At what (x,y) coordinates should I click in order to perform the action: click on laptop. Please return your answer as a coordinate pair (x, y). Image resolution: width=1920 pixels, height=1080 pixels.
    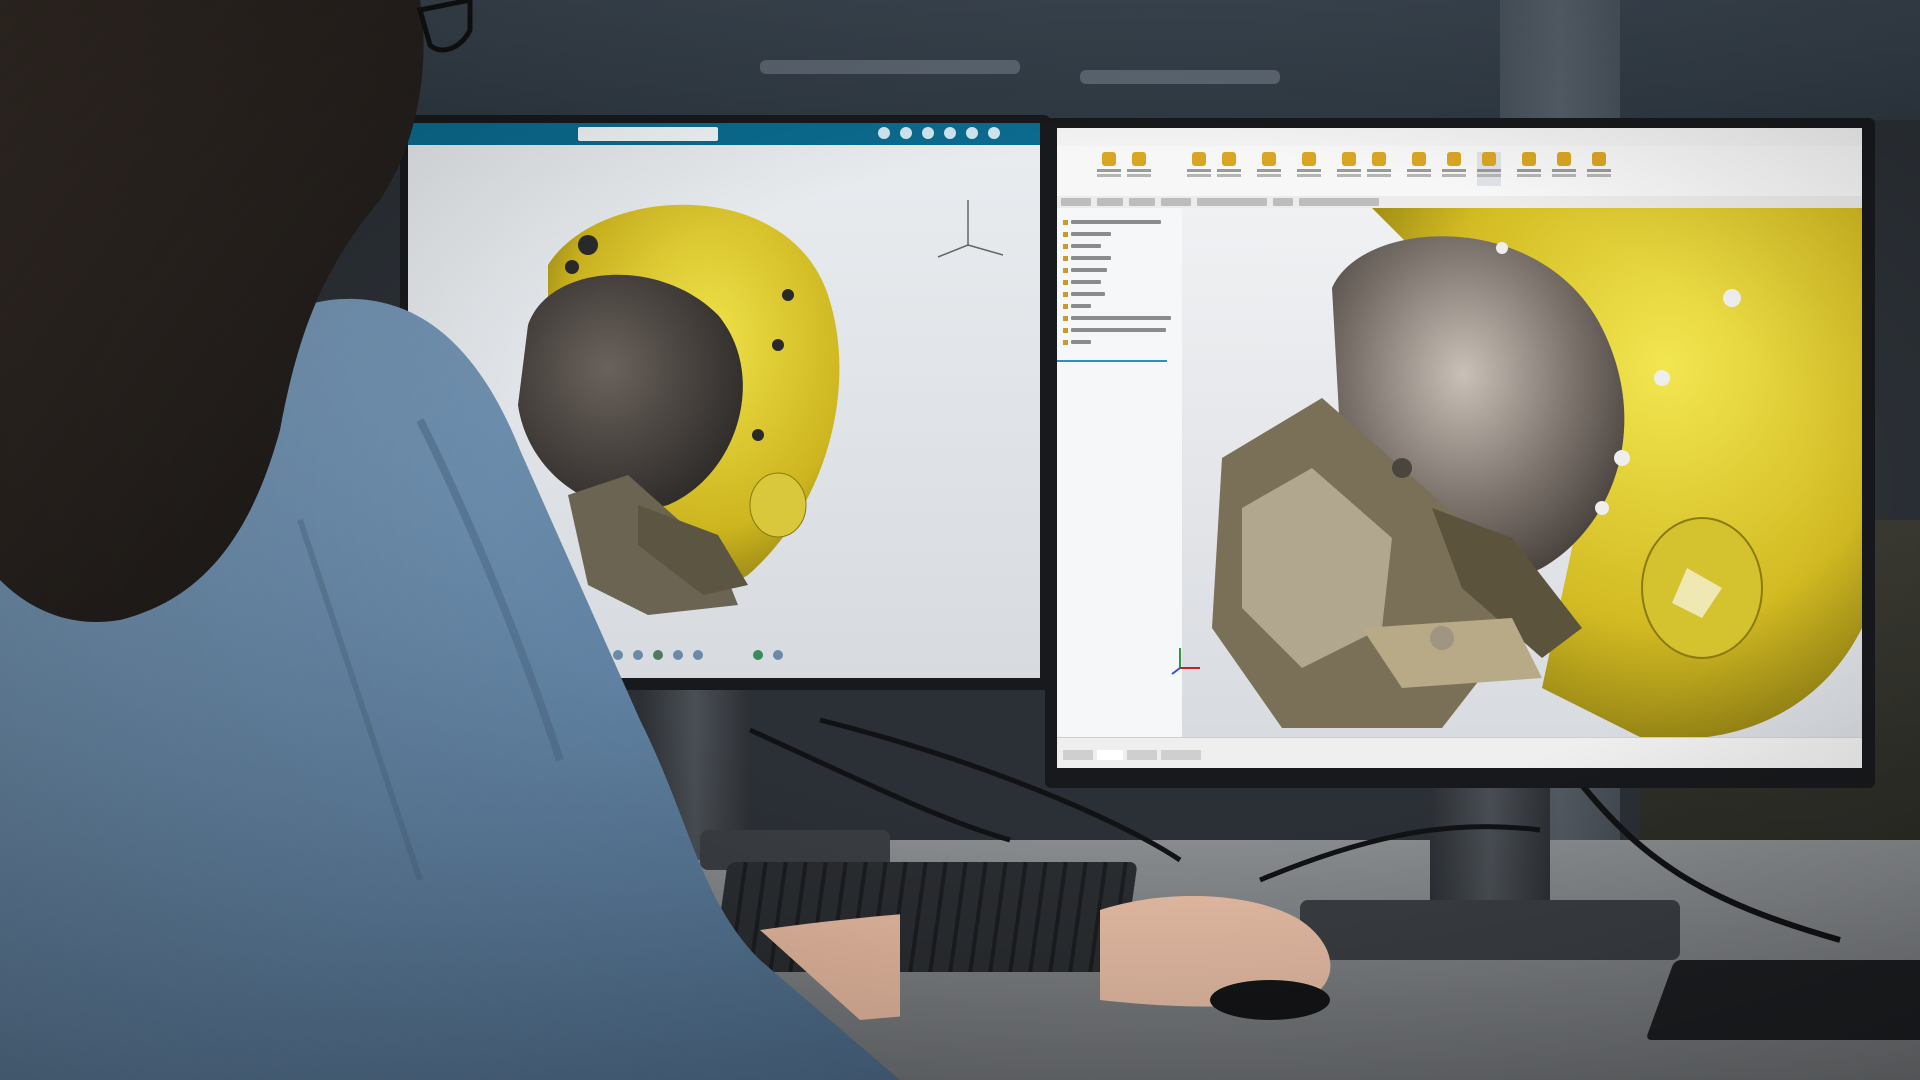
    Looking at the image, I should click on (1782, 1000).